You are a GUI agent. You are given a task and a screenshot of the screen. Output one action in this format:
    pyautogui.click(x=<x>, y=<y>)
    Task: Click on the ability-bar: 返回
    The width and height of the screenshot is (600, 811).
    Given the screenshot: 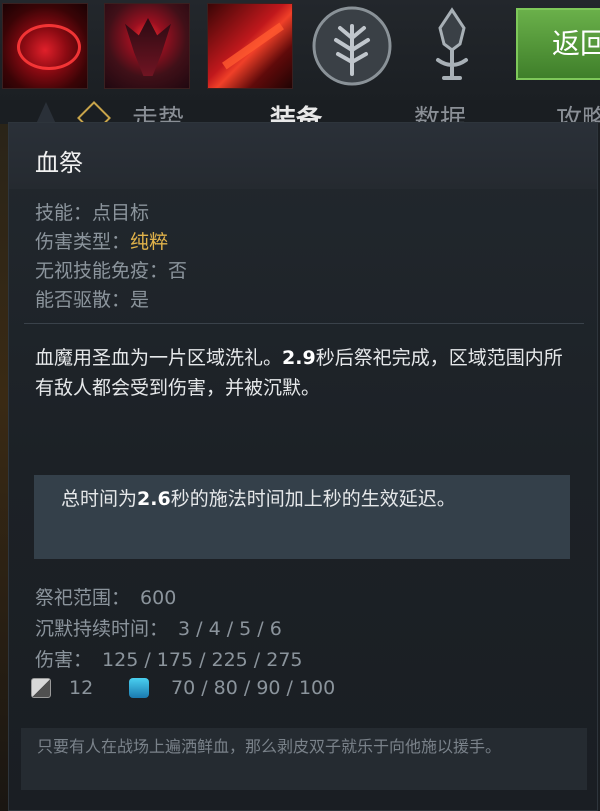 What is the action you would take?
    pyautogui.click(x=300, y=50)
    